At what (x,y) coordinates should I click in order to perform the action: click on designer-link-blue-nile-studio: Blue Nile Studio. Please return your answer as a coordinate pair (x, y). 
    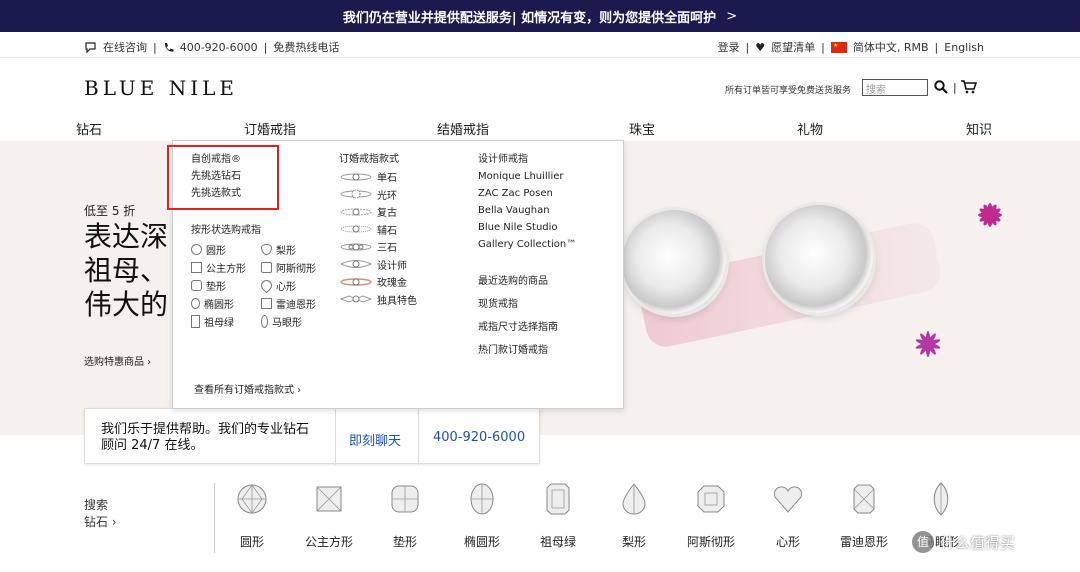
    Looking at the image, I should click on (527, 227).